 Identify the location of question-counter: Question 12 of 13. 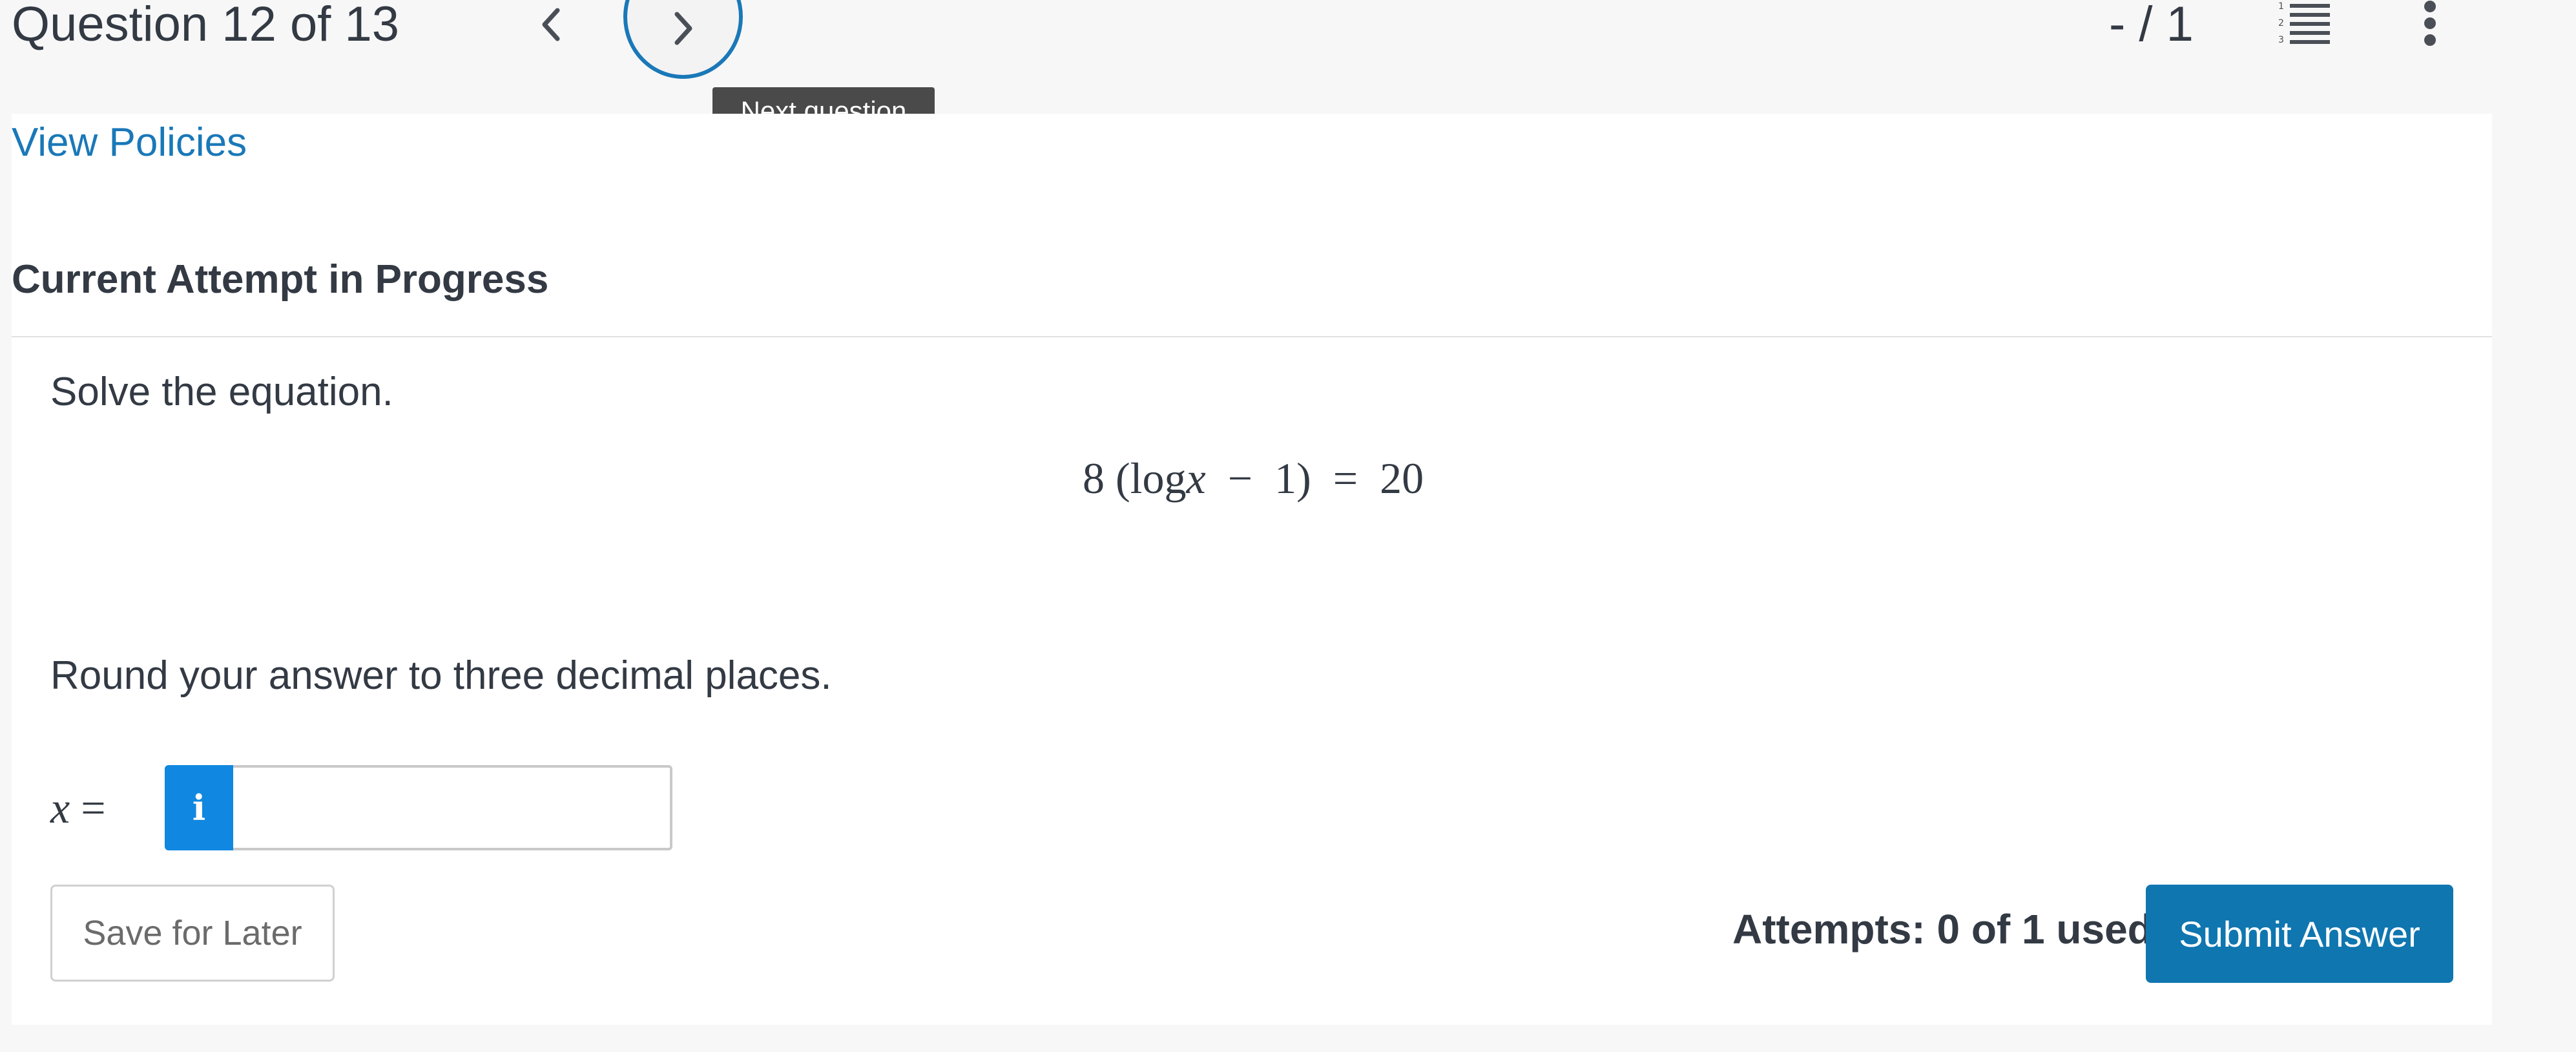
(205, 26).